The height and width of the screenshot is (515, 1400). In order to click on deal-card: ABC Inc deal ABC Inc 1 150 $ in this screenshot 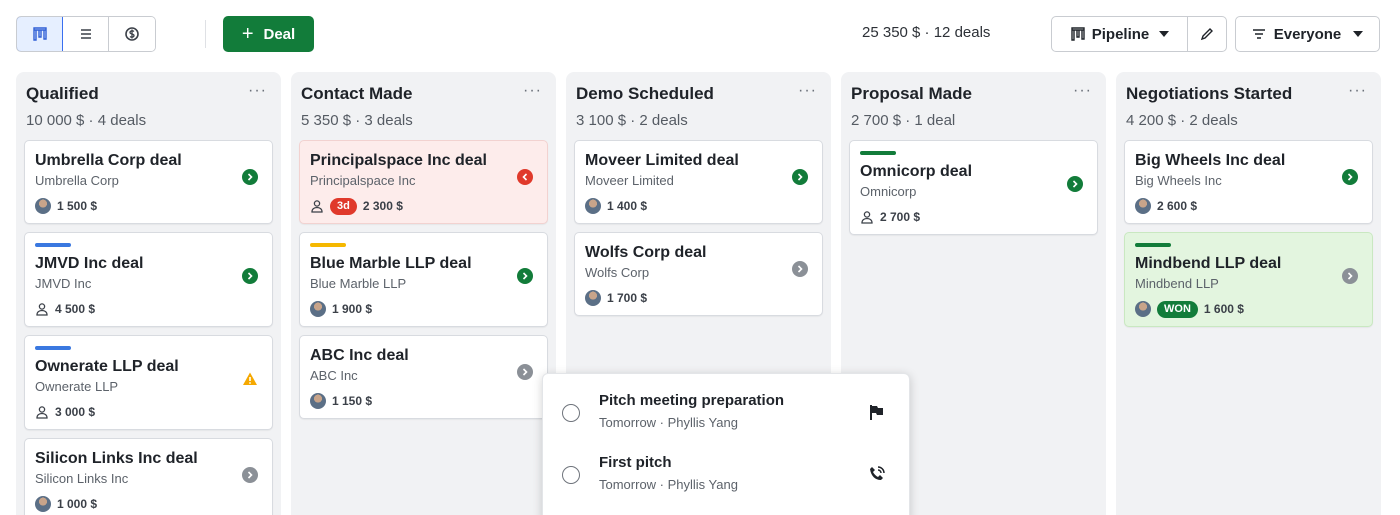, I will do `click(423, 377)`.